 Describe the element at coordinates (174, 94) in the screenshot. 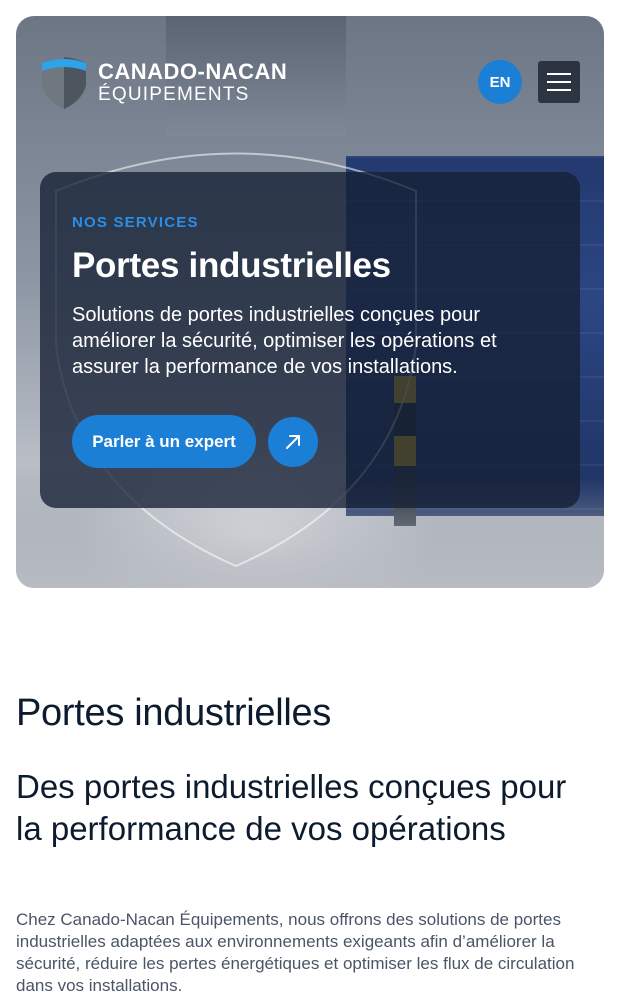

I see `logo-line-2: ÉQUIPEMENTS` at that location.